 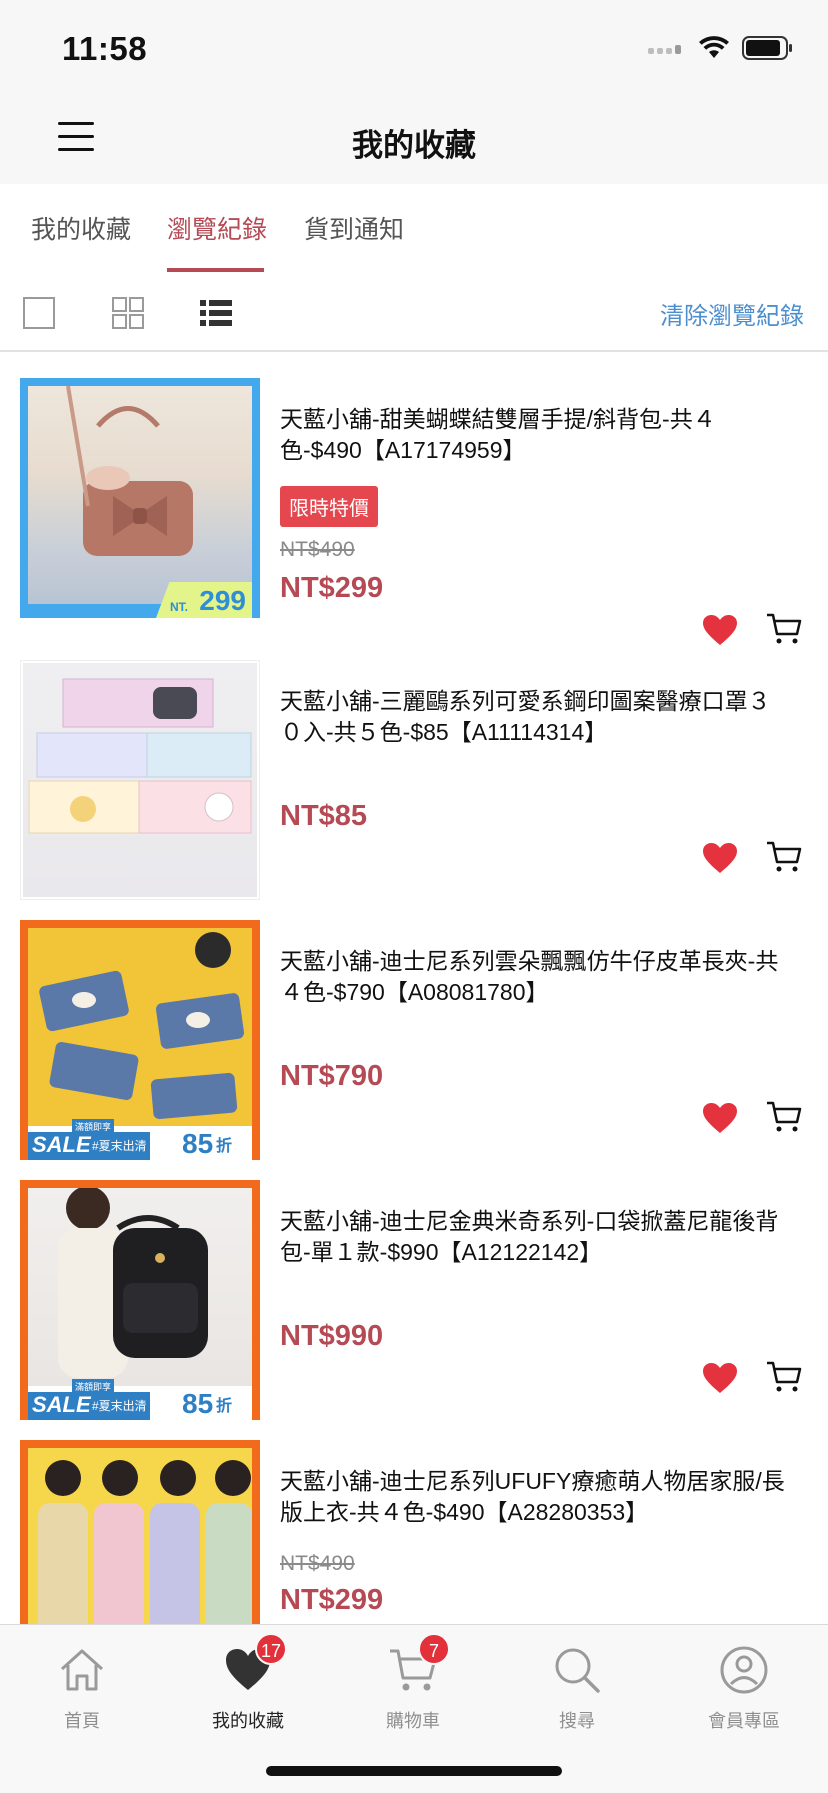 I want to click on product-image: NT. 299, so click(x=140, y=498).